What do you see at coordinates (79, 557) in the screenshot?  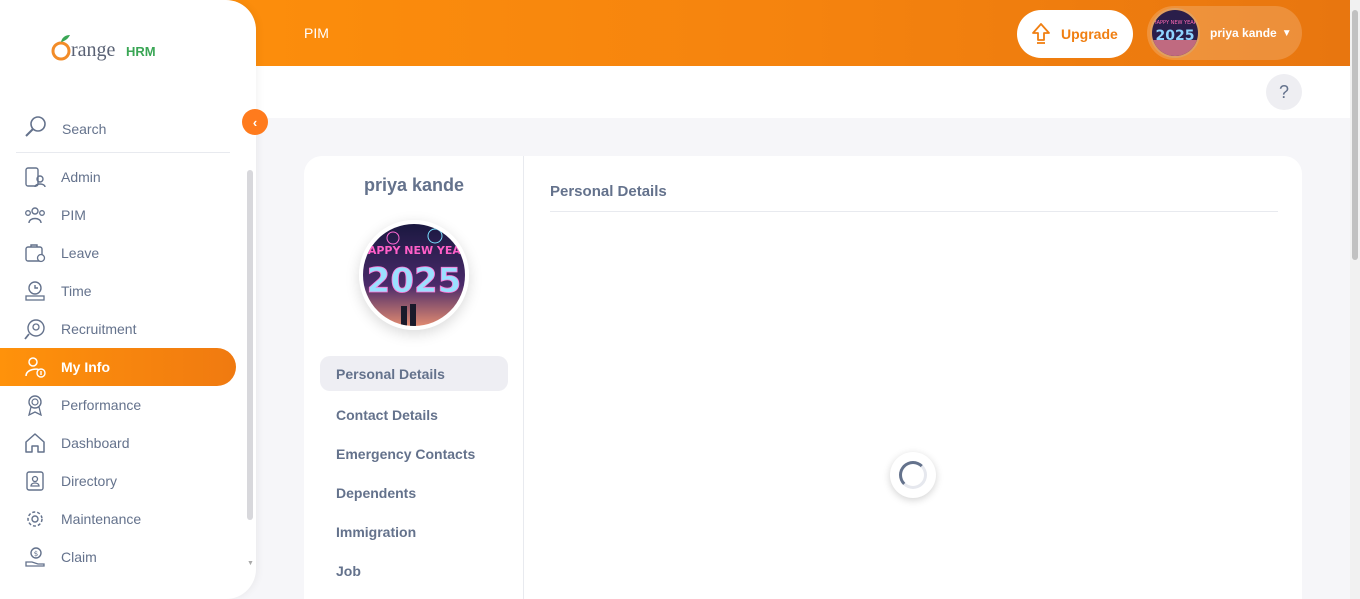 I see `sidebar-item-label: Claim` at bounding box center [79, 557].